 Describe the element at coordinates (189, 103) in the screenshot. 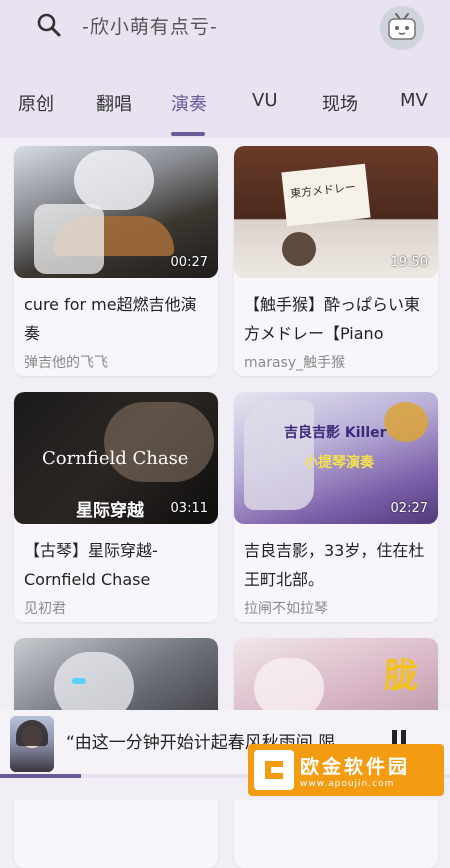

I see `tab-performance: 演奏` at that location.